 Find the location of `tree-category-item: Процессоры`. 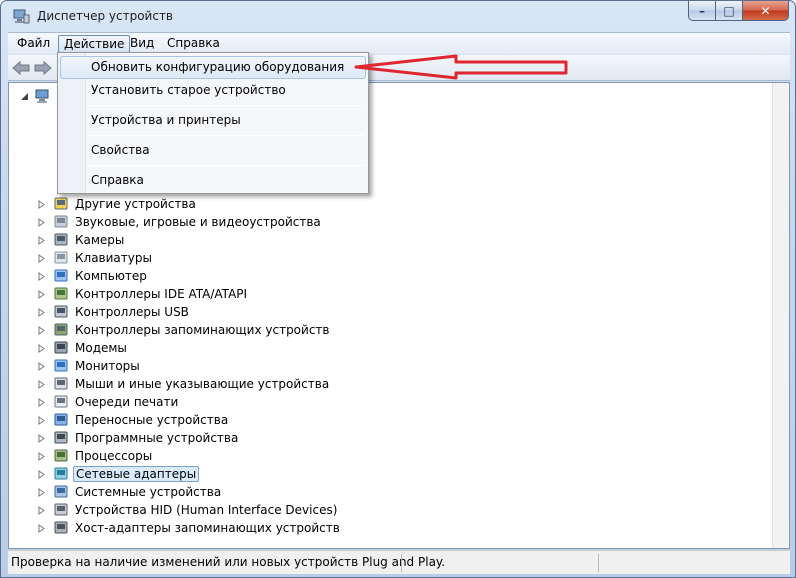

tree-category-item: Процессоры is located at coordinates (95, 456).